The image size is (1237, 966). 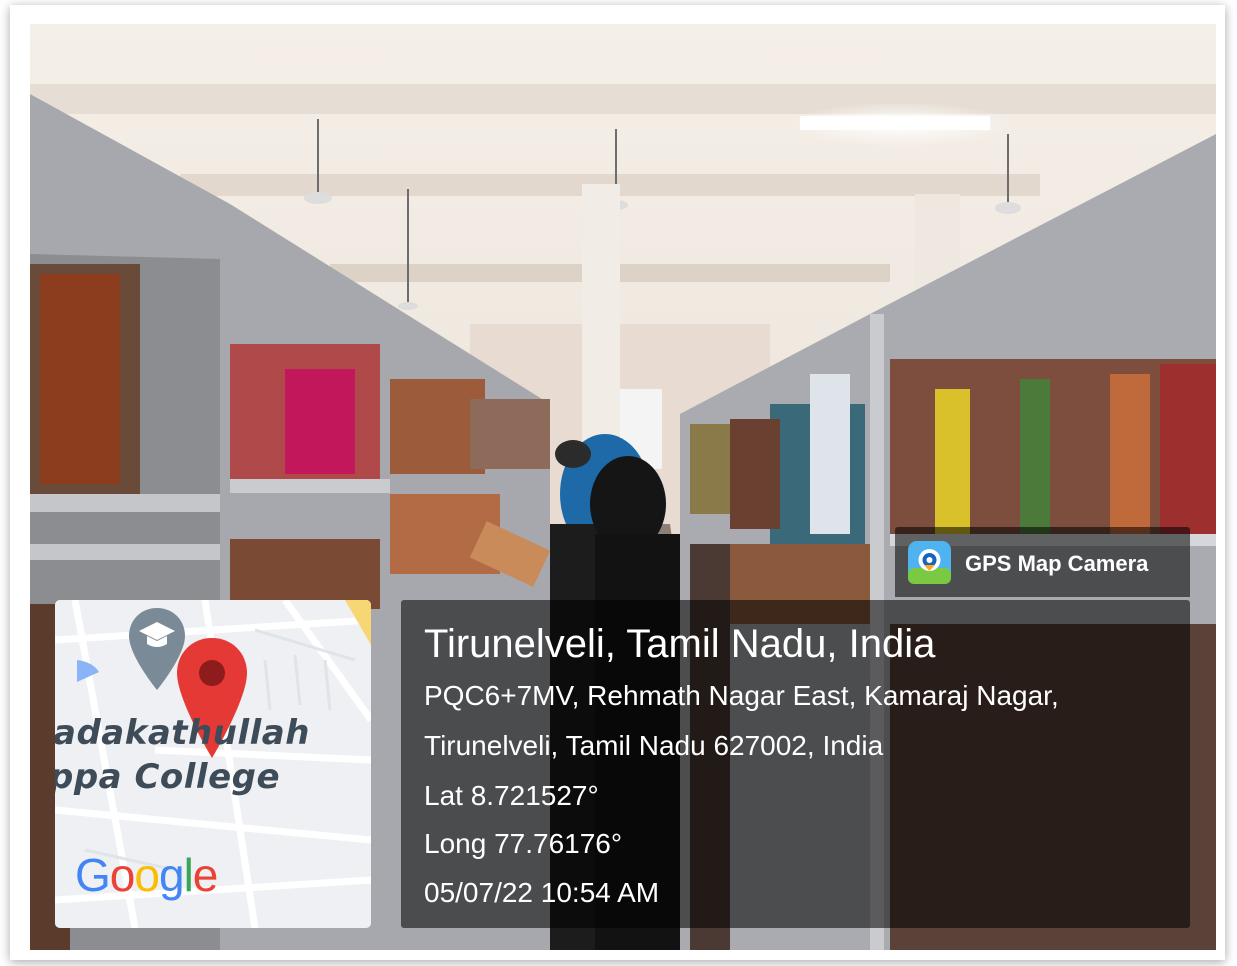 I want to click on google-logo: Google, so click(x=146, y=875).